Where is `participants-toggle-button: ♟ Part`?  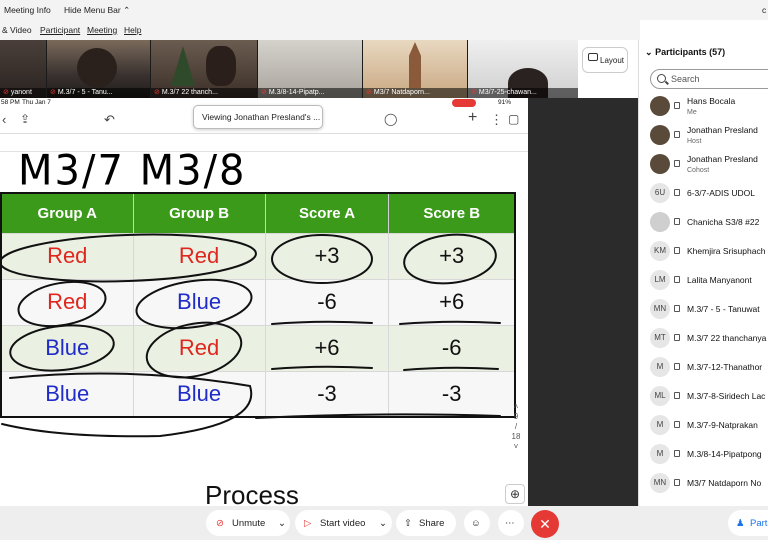 participants-toggle-button: ♟ Part is located at coordinates (748, 523).